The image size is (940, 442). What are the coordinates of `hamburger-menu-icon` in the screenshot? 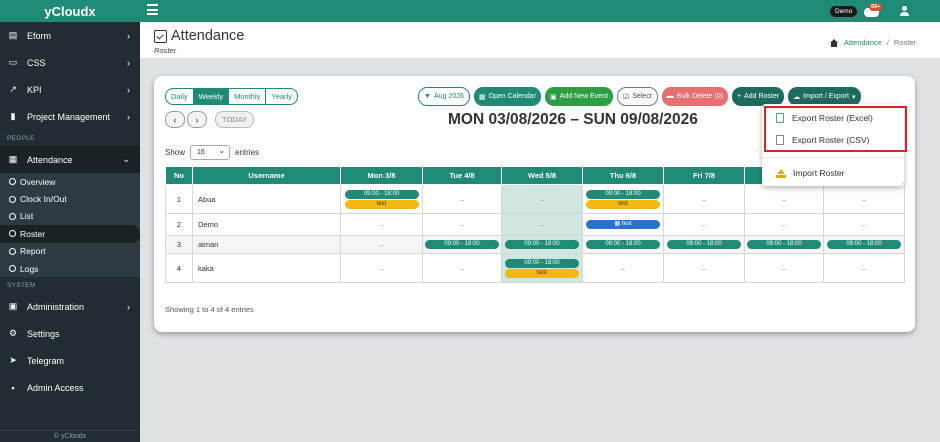 It's located at (152, 9).